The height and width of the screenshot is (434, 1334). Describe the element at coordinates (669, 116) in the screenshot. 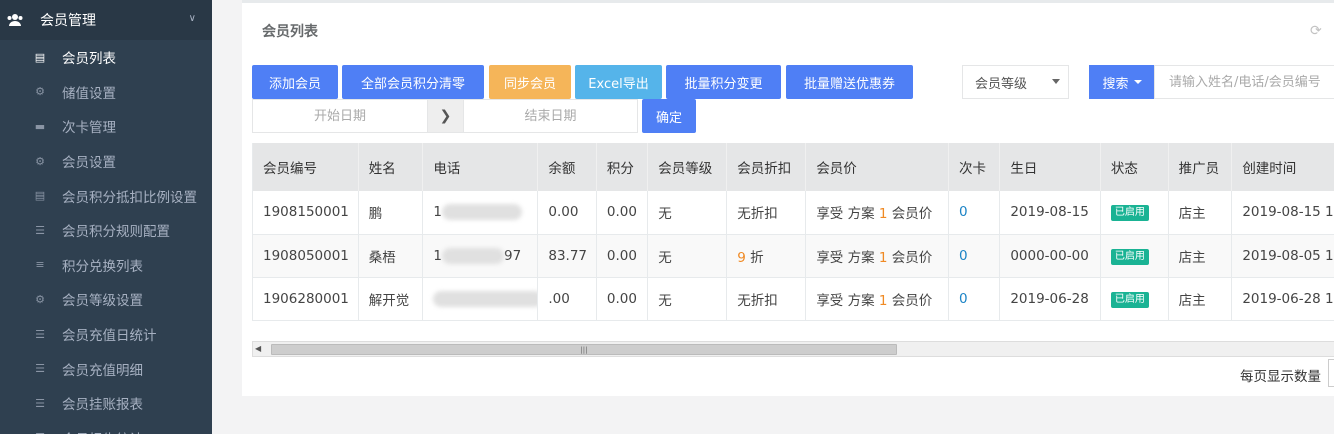

I see `confirm-button: 确定` at that location.